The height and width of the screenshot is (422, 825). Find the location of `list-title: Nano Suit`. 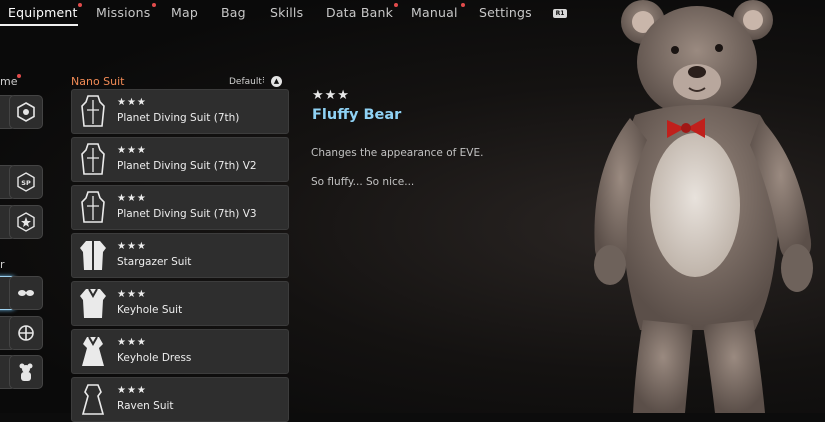

list-title: Nano Suit is located at coordinates (98, 81).